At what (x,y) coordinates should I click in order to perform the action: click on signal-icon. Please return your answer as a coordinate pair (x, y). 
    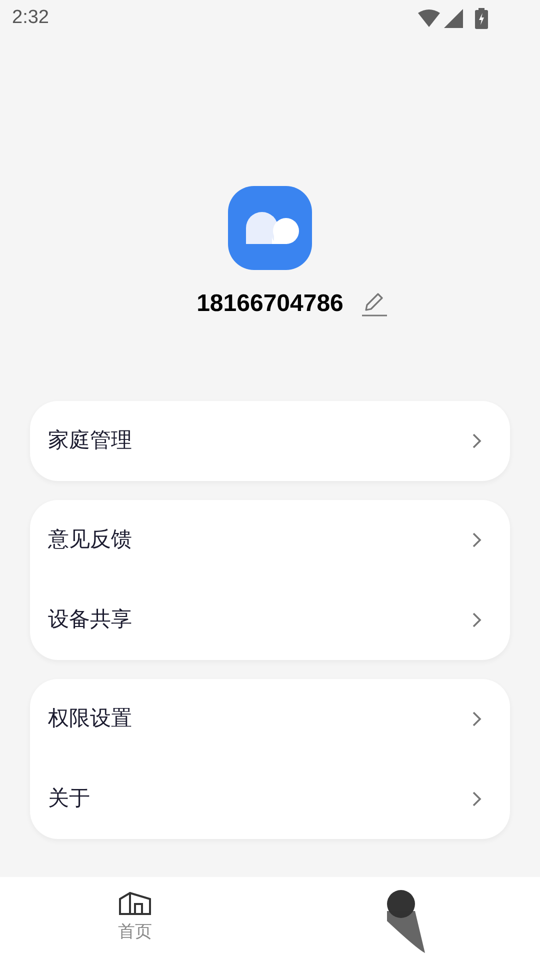
    Looking at the image, I should click on (453, 18).